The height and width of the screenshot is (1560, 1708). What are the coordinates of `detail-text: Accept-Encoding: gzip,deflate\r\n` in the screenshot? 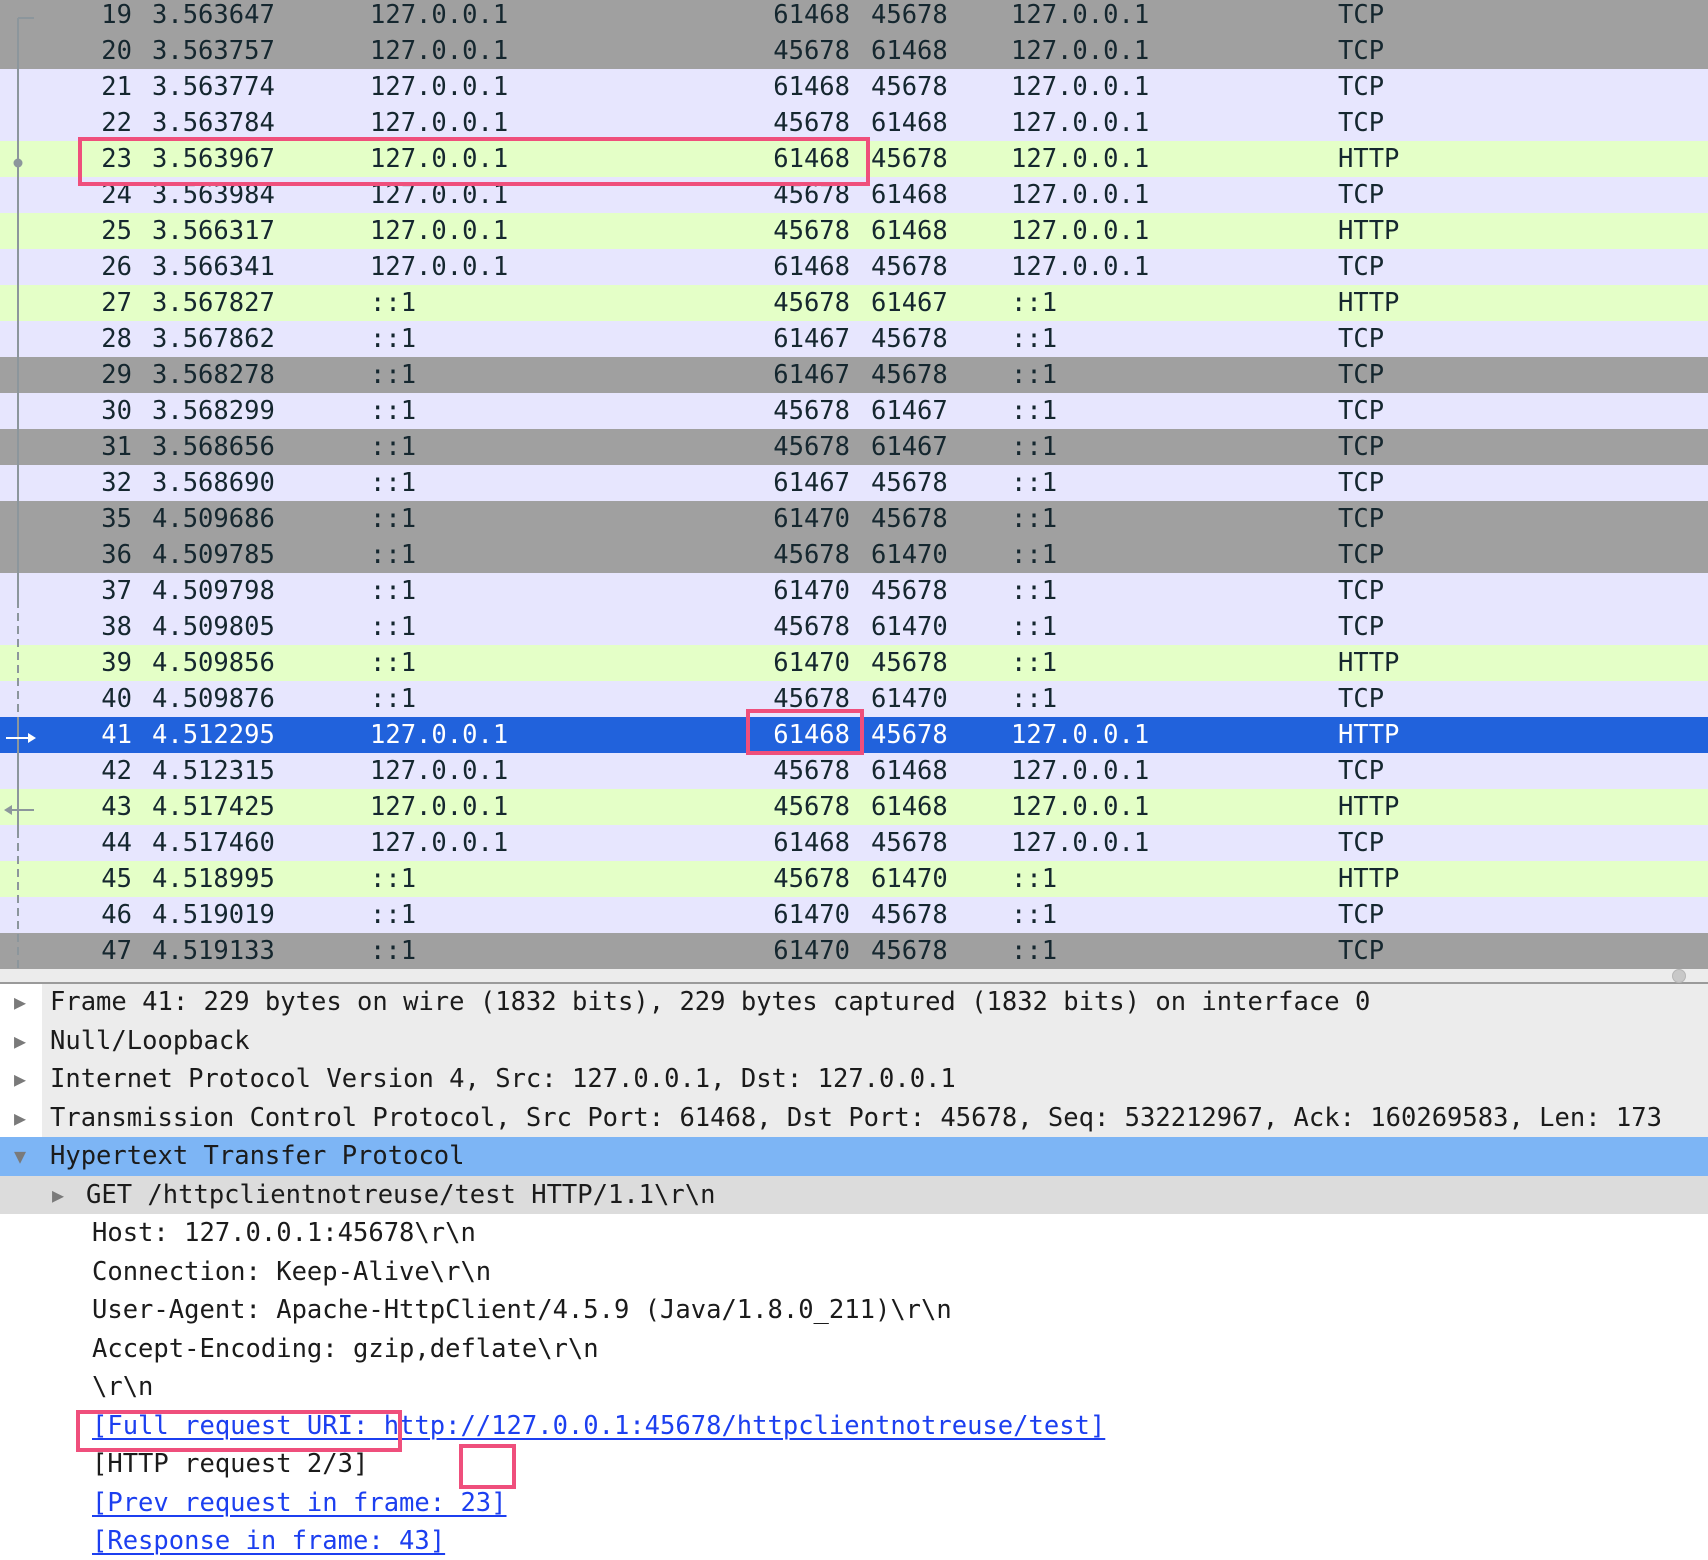 It's located at (345, 1348).